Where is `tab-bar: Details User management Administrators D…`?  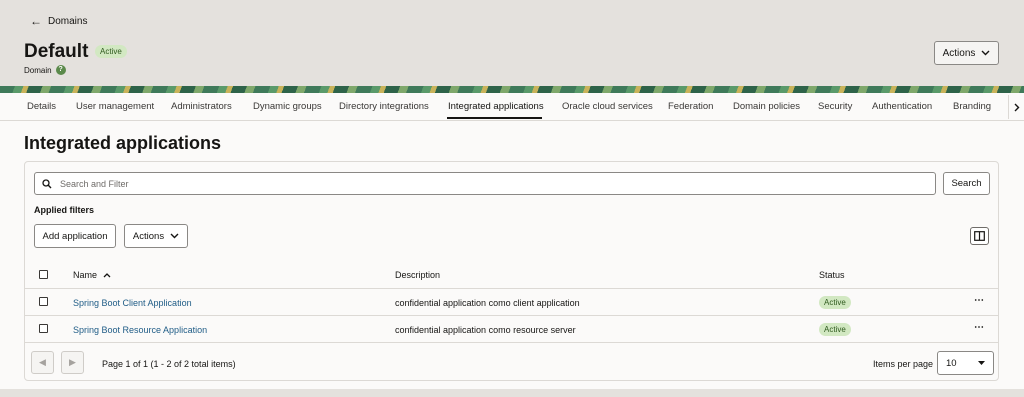 tab-bar: Details User management Administrators D… is located at coordinates (512, 107).